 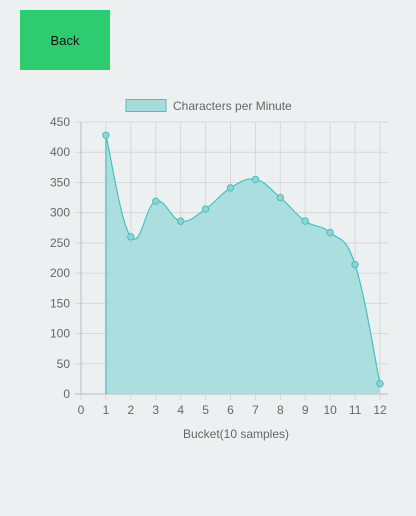 I want to click on legend: Characters per Minute, so click(x=208, y=106).